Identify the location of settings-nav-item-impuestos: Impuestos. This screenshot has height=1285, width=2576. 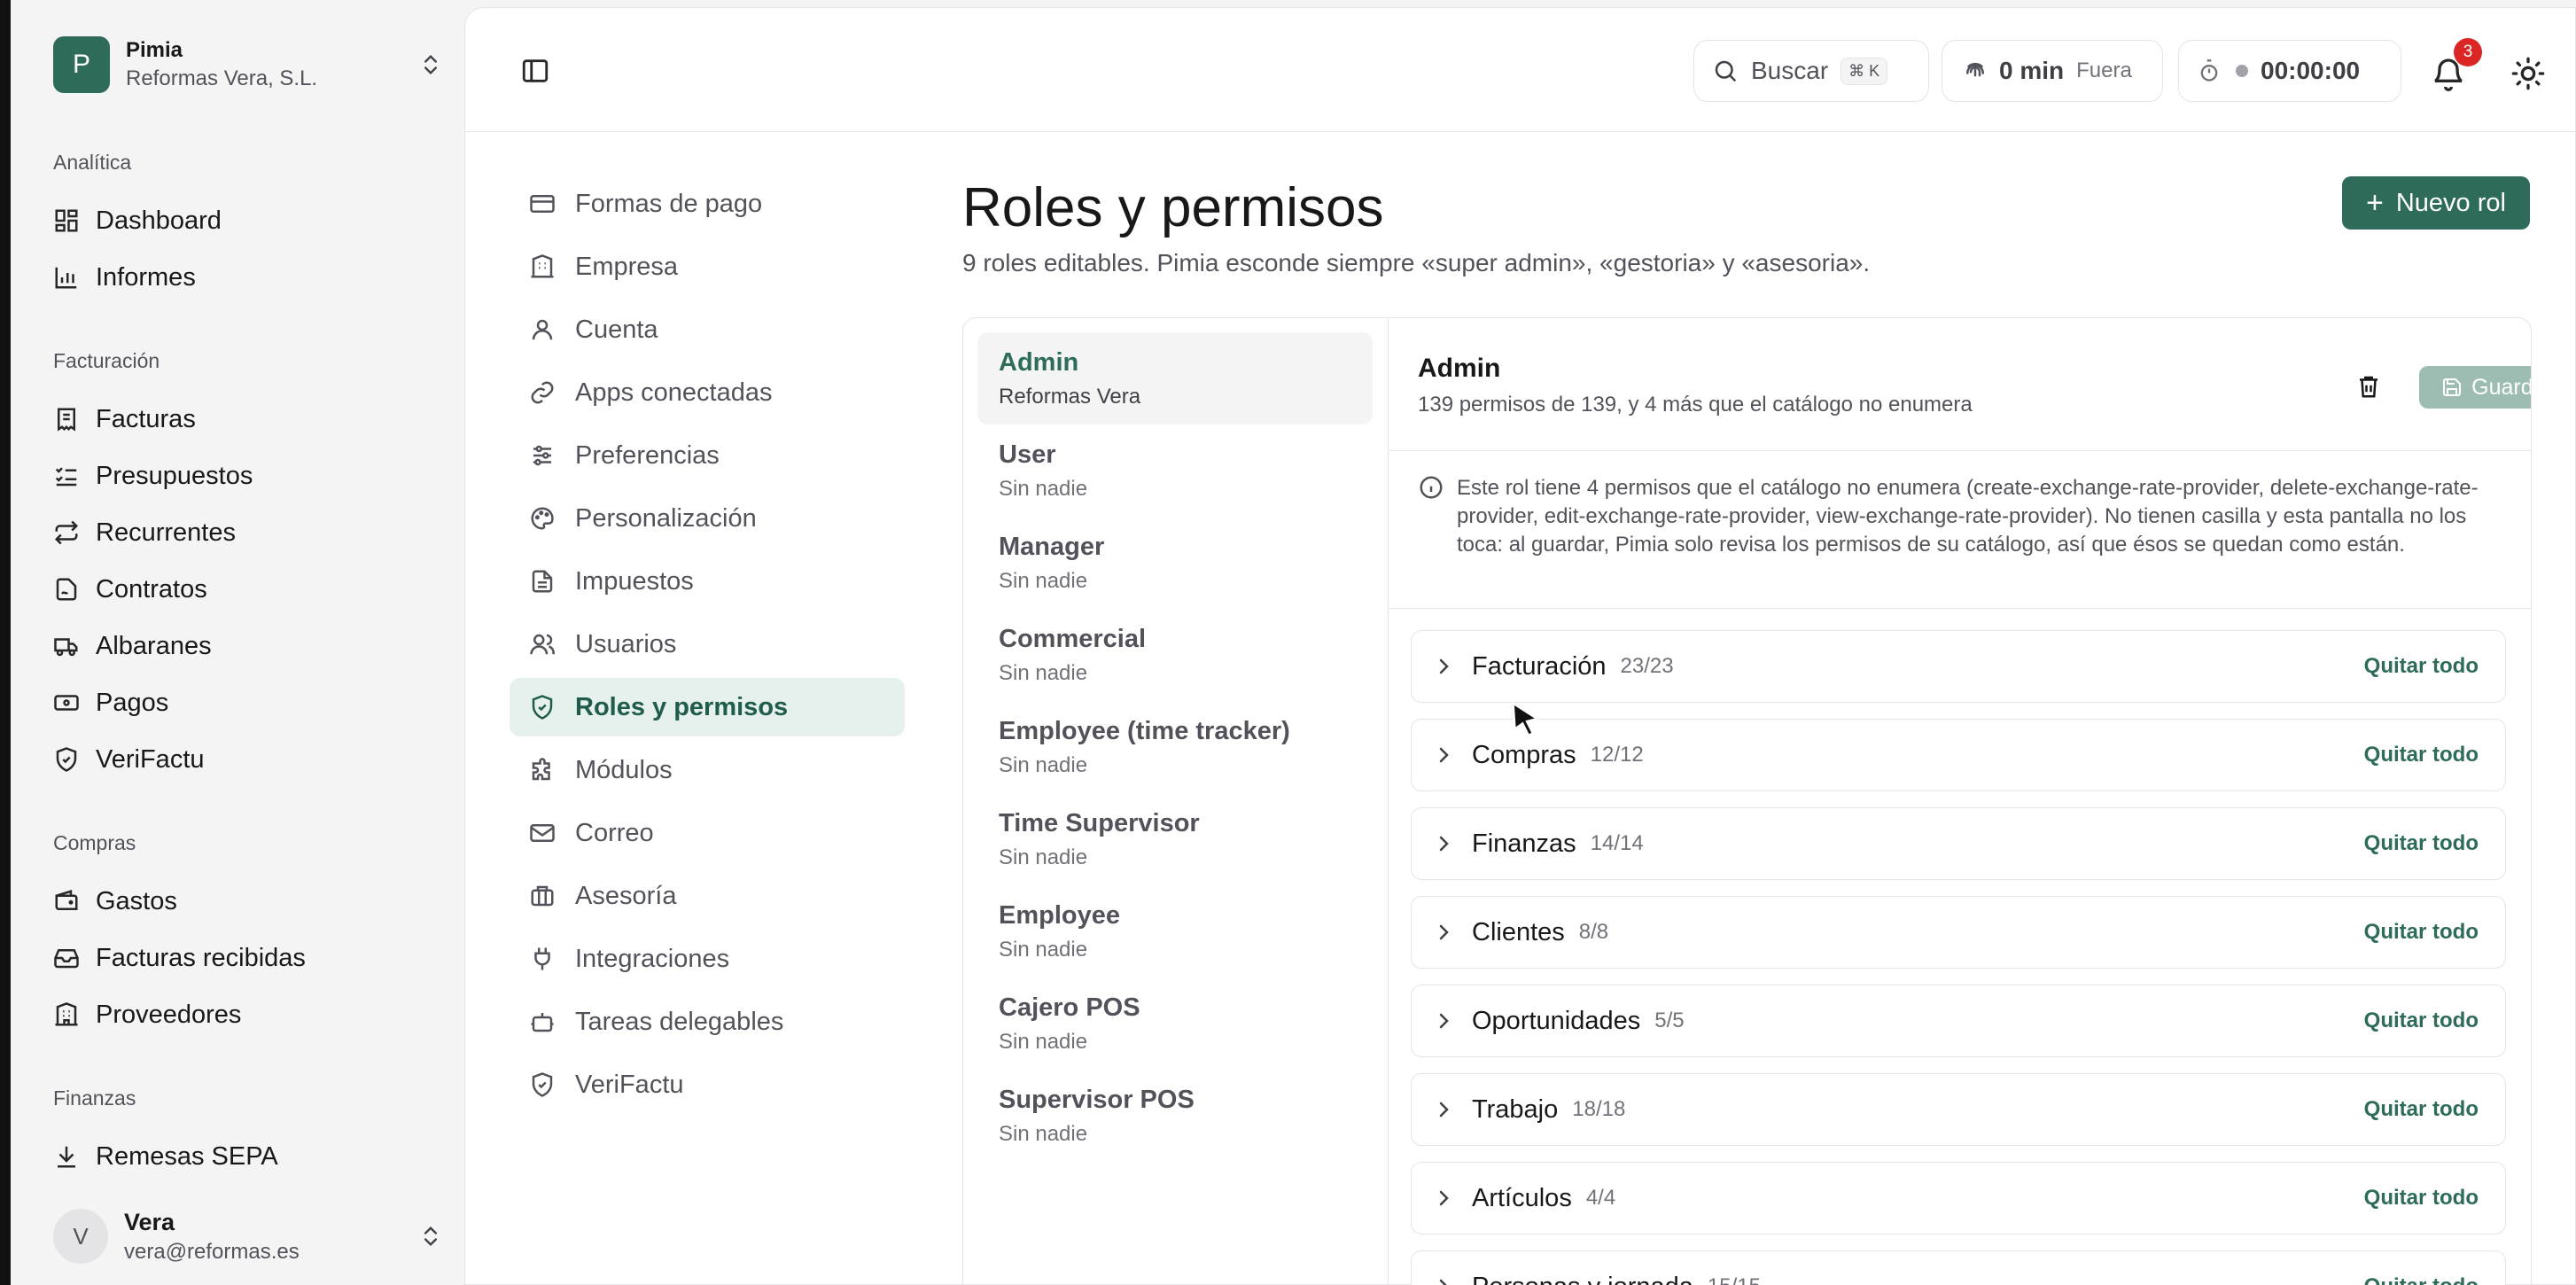
(708, 581).